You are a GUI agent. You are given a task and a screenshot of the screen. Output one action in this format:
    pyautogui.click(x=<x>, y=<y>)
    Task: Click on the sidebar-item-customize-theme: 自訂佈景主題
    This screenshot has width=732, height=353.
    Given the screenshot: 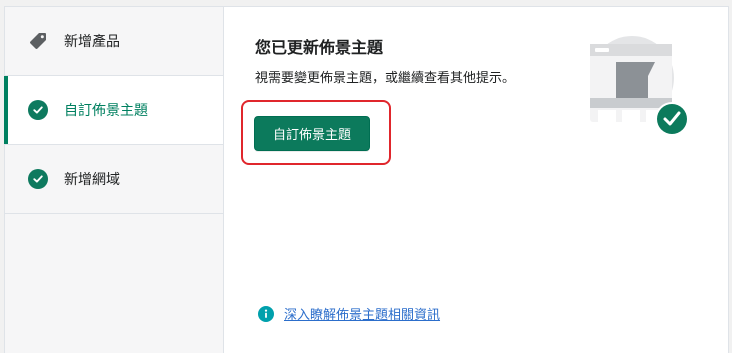 What is the action you would take?
    pyautogui.click(x=113, y=110)
    